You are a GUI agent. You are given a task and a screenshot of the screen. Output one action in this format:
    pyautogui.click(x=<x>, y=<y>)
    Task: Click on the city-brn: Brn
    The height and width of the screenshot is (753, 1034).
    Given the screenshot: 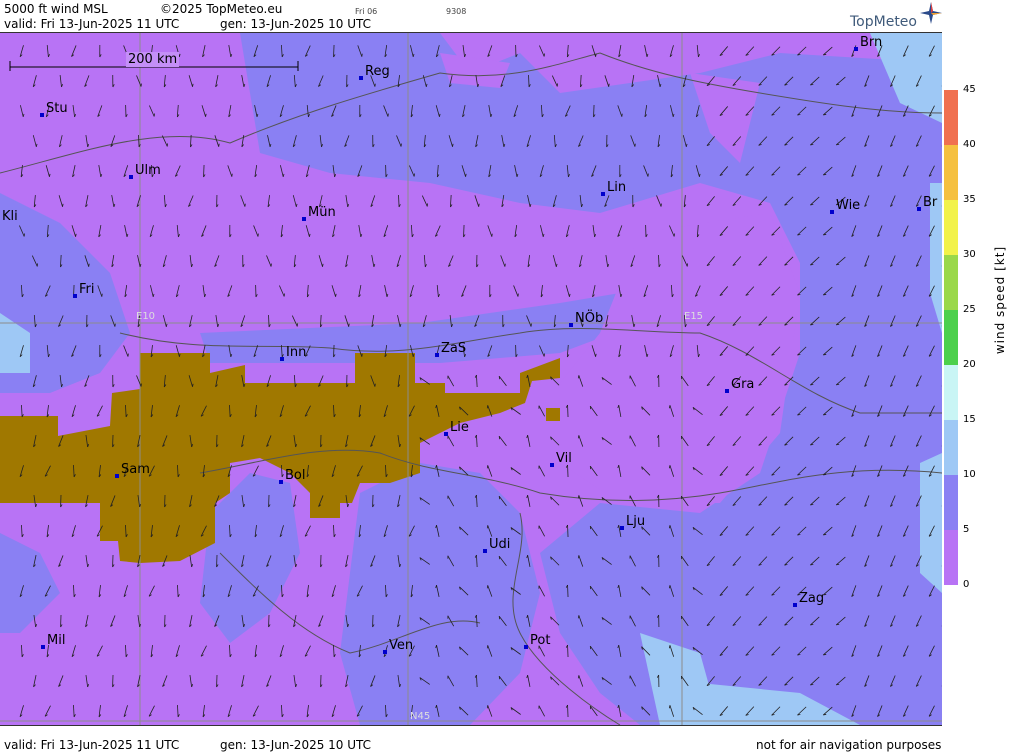 What is the action you would take?
    pyautogui.click(x=868, y=43)
    